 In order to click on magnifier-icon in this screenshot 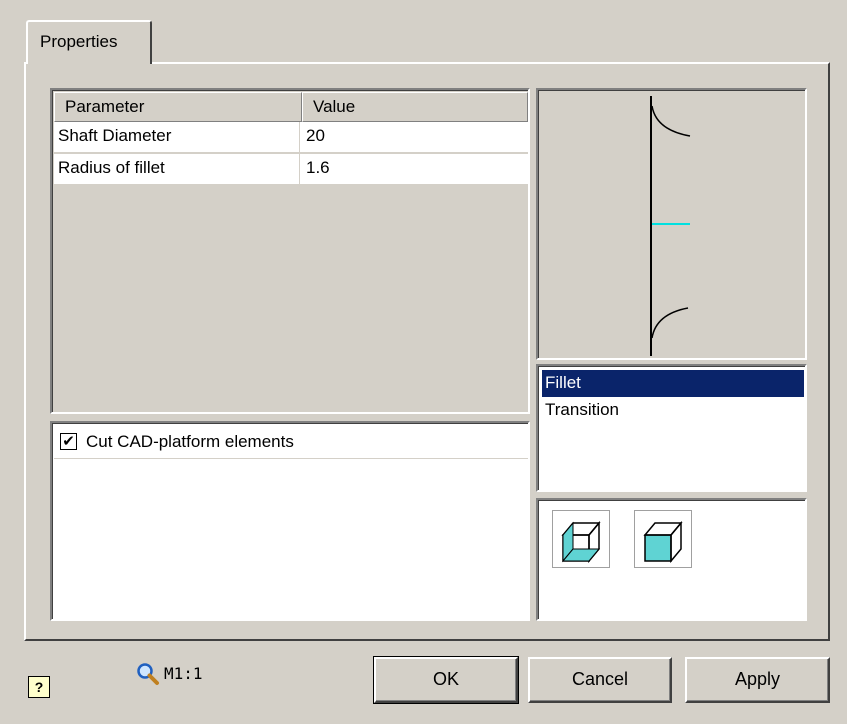, I will do `click(148, 674)`.